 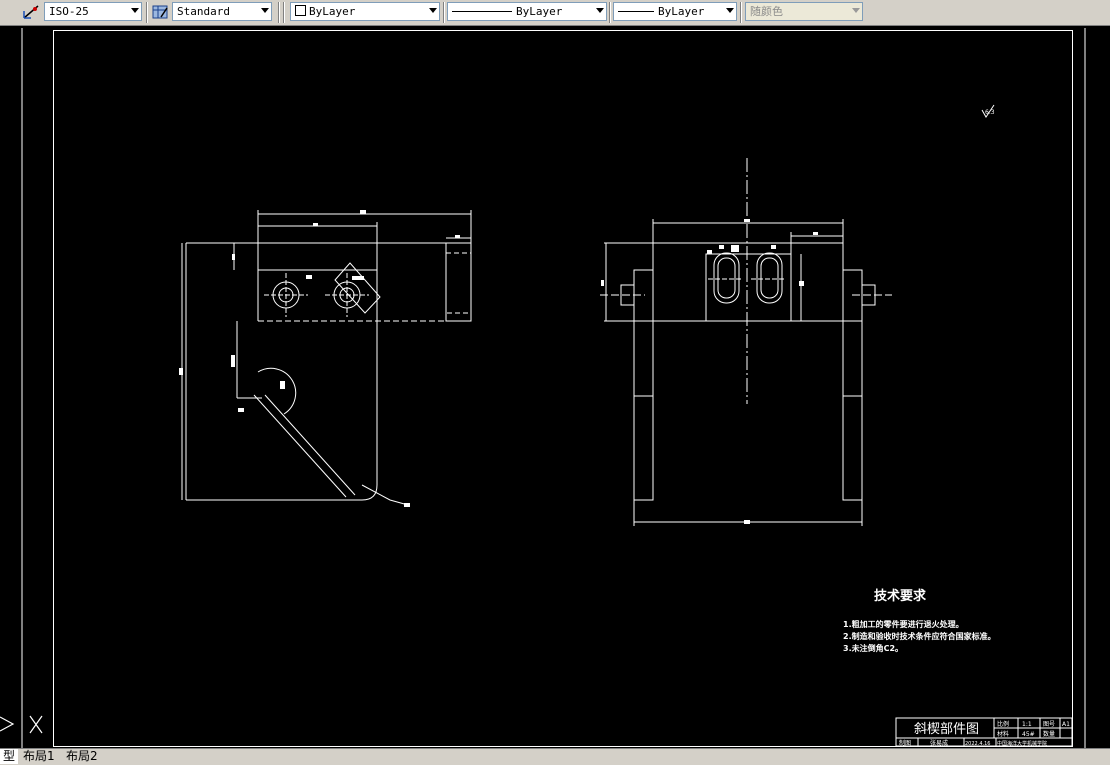 I want to click on dimension-style-icon, so click(x=31, y=12).